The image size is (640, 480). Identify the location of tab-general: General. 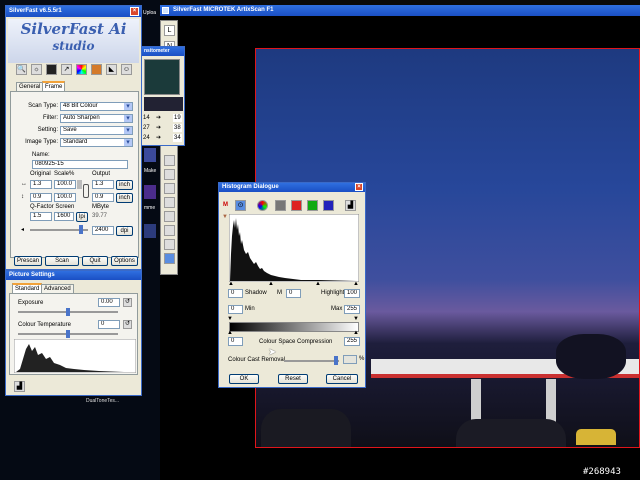
(30, 86).